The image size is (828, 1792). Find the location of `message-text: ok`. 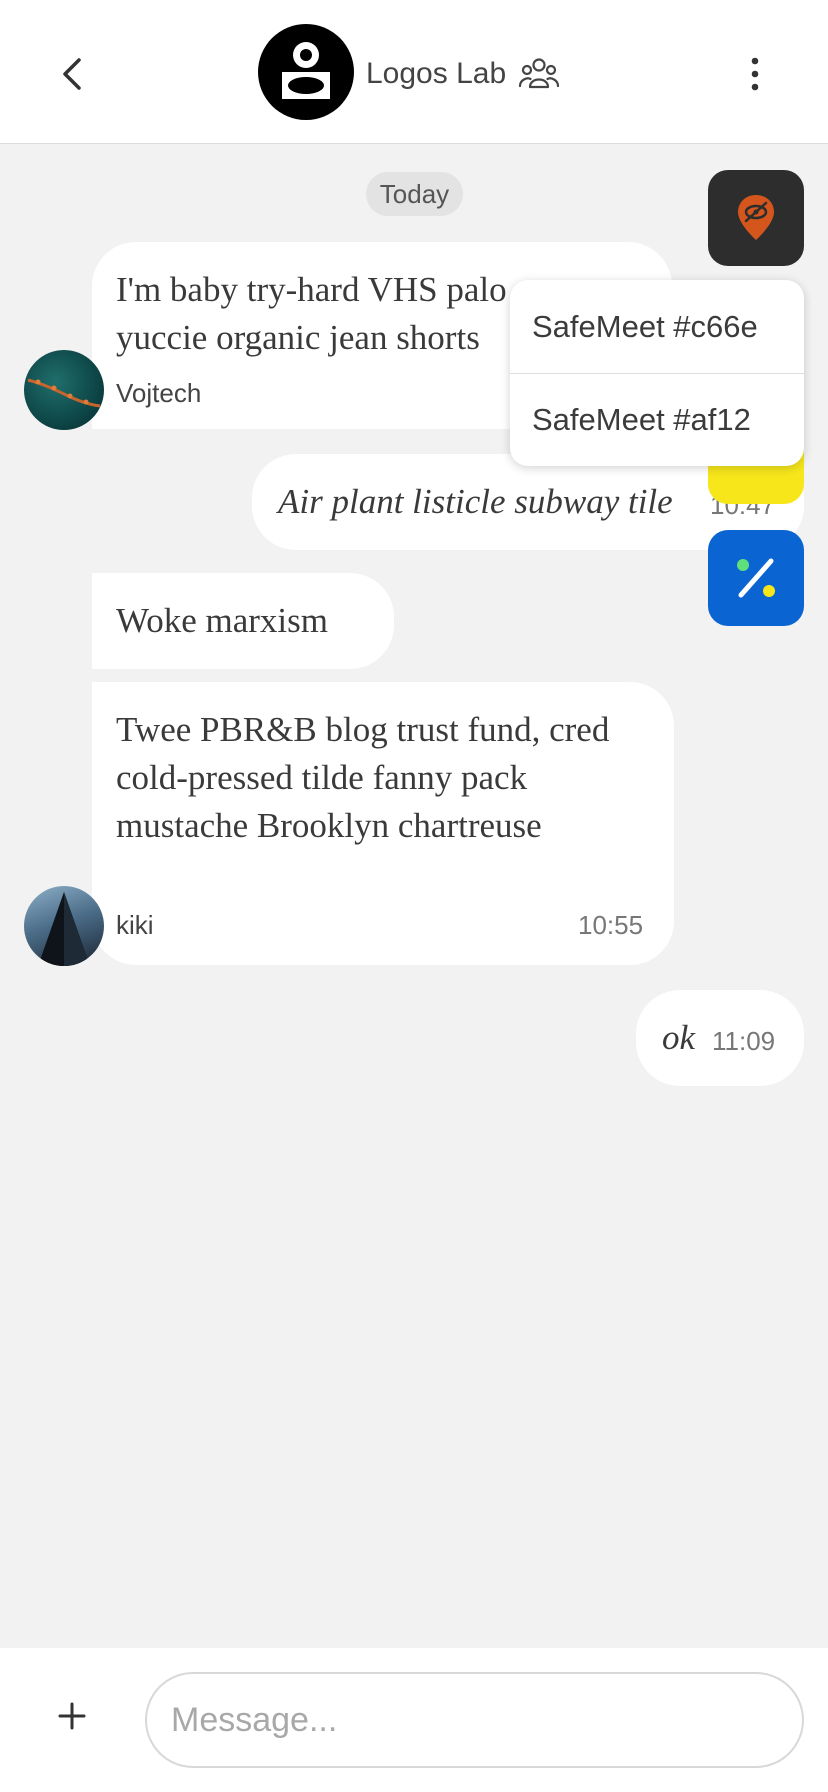

message-text: ok is located at coordinates (679, 1037).